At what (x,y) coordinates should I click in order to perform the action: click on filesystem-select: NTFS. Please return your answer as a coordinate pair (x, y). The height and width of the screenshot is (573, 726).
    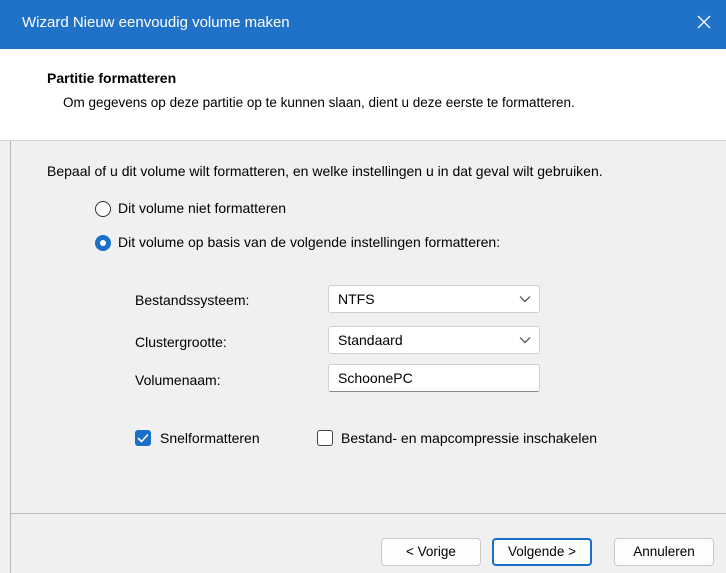
    Looking at the image, I should click on (434, 299).